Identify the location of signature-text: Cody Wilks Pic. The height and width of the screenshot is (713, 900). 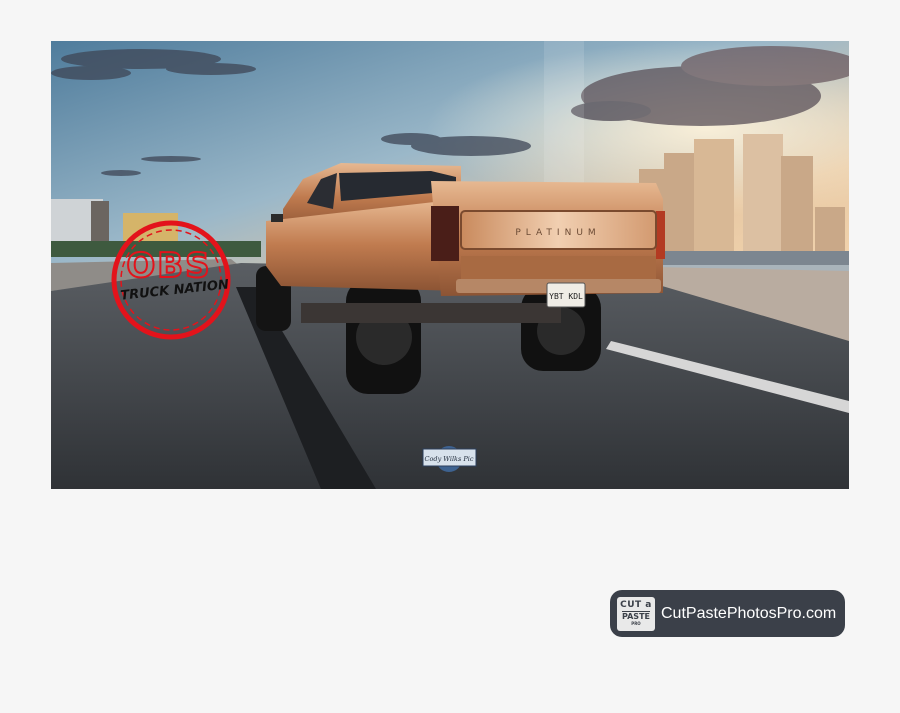
(449, 459).